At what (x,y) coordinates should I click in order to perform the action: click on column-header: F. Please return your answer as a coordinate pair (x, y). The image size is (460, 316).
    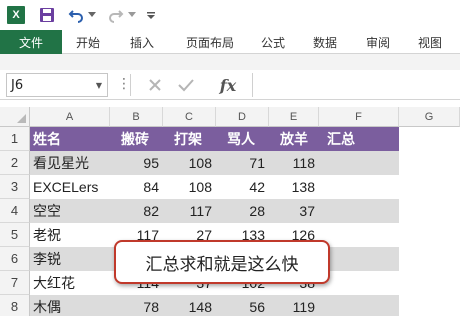
    Looking at the image, I should click on (359, 117).